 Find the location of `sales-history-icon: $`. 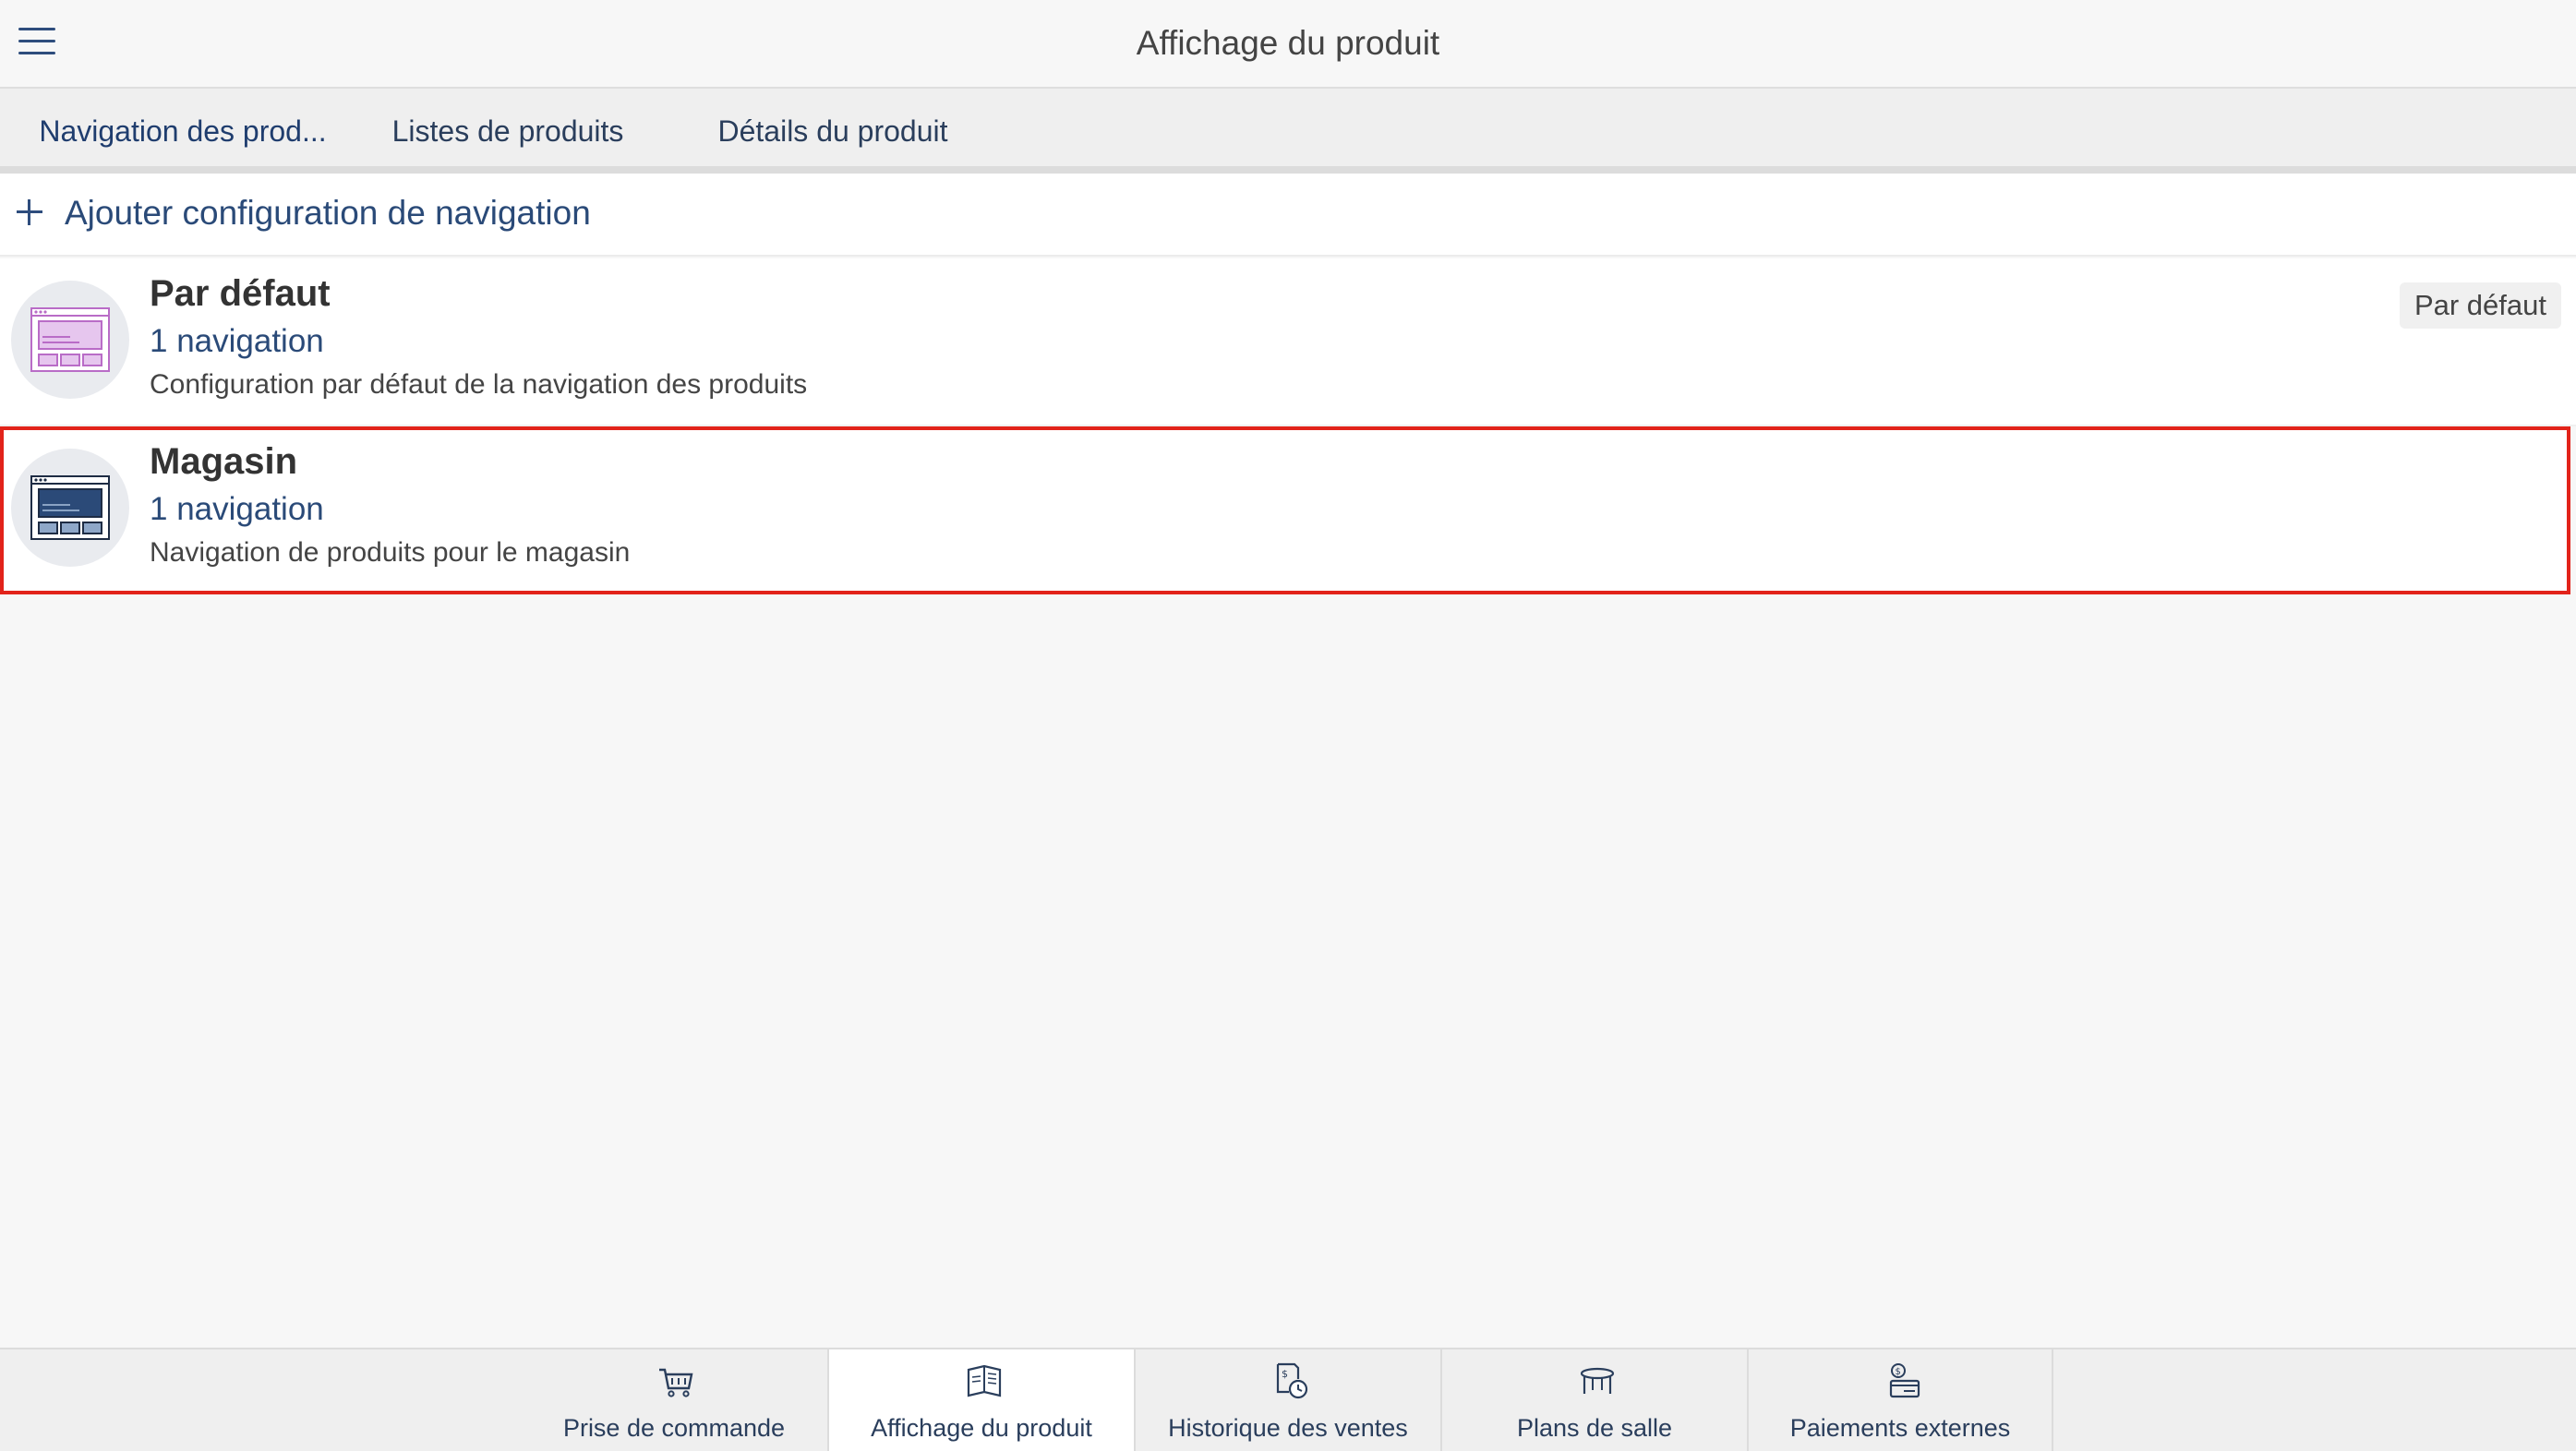

sales-history-icon: $ is located at coordinates (1292, 1380).